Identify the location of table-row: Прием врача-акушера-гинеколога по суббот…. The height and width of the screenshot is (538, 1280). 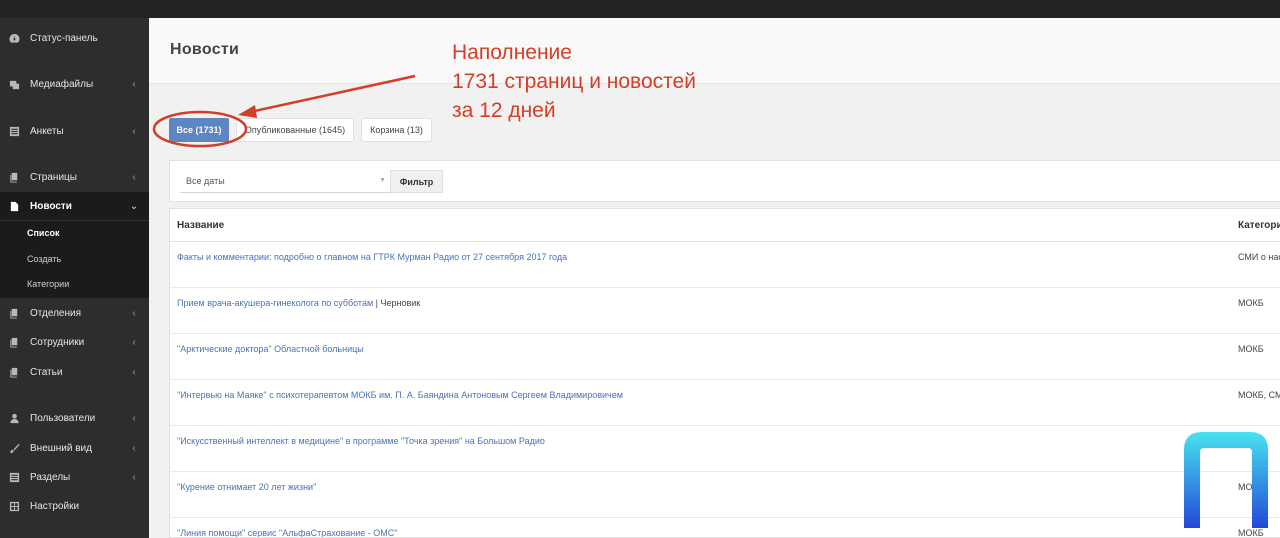
(725, 311).